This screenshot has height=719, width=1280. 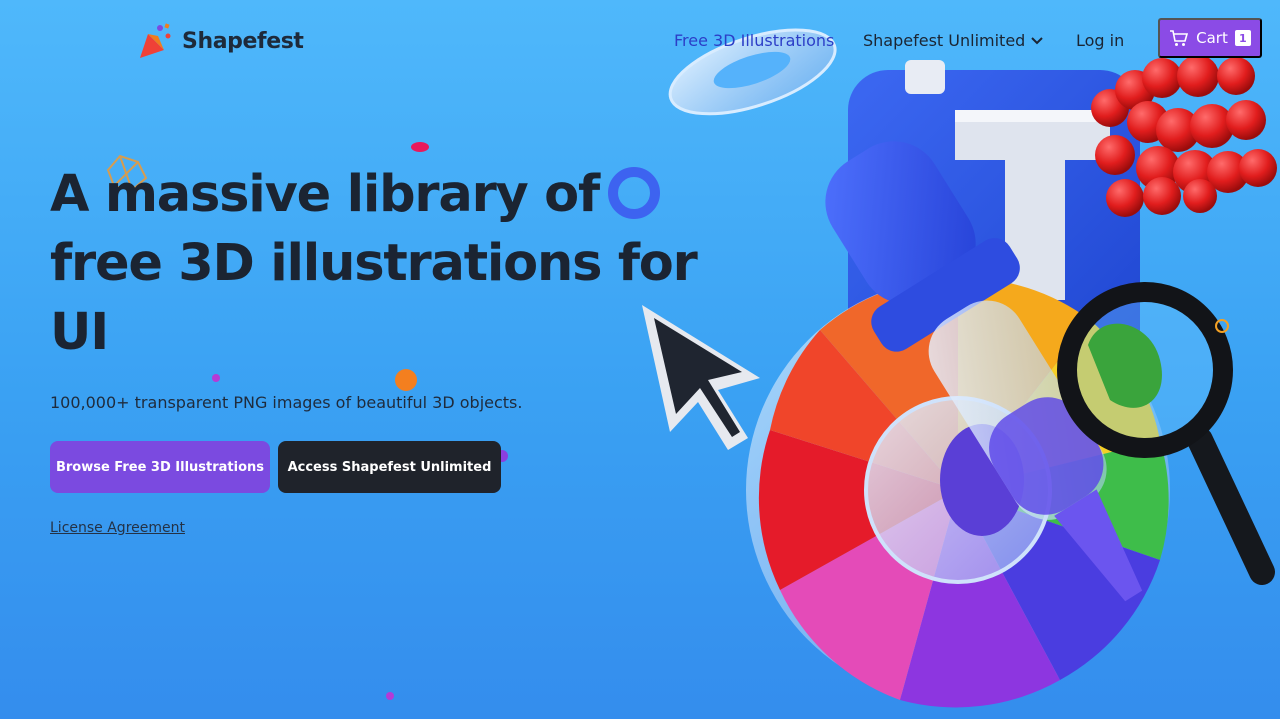 What do you see at coordinates (1100, 40) in the screenshot?
I see `nav-log-in: Log in` at bounding box center [1100, 40].